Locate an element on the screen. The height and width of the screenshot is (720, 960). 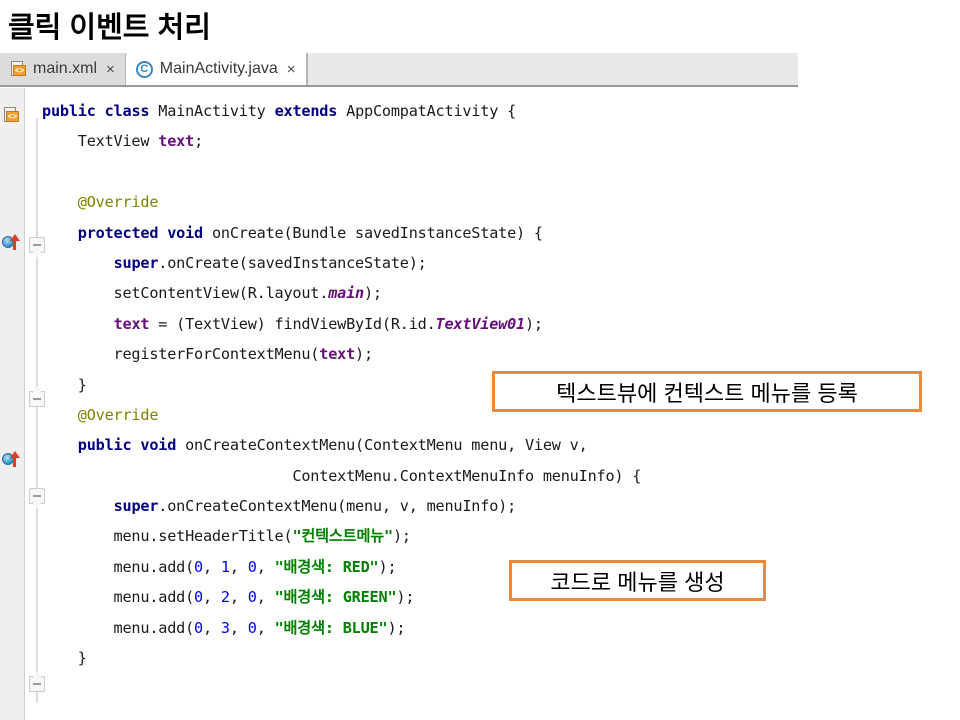
tab-mainactivity-java: C MainActivity.java × is located at coordinates (216, 69).